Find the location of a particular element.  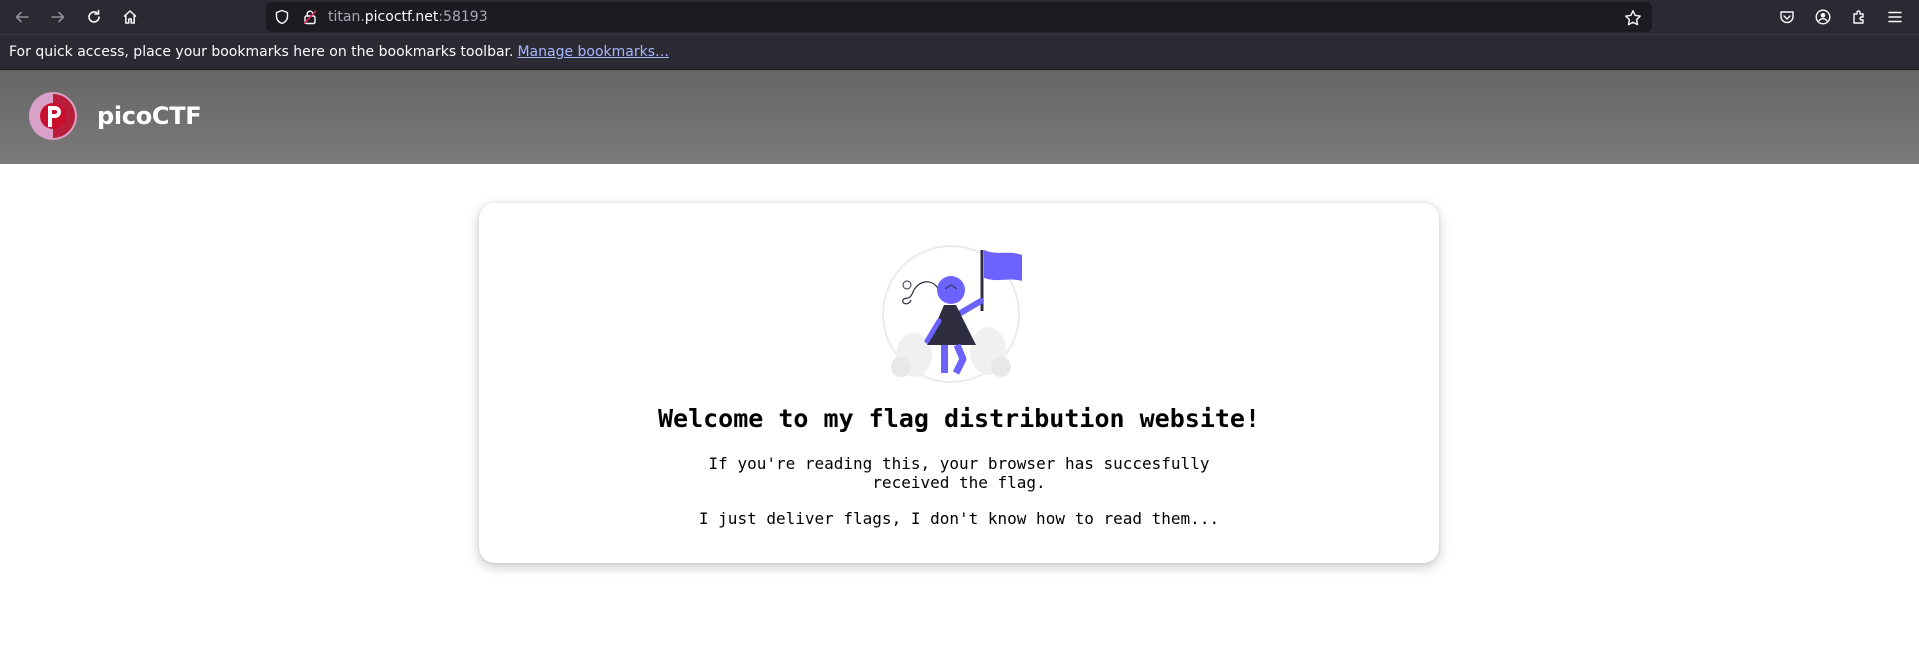

url-bar: titan.picoctf.net:58193 is located at coordinates (959, 17).